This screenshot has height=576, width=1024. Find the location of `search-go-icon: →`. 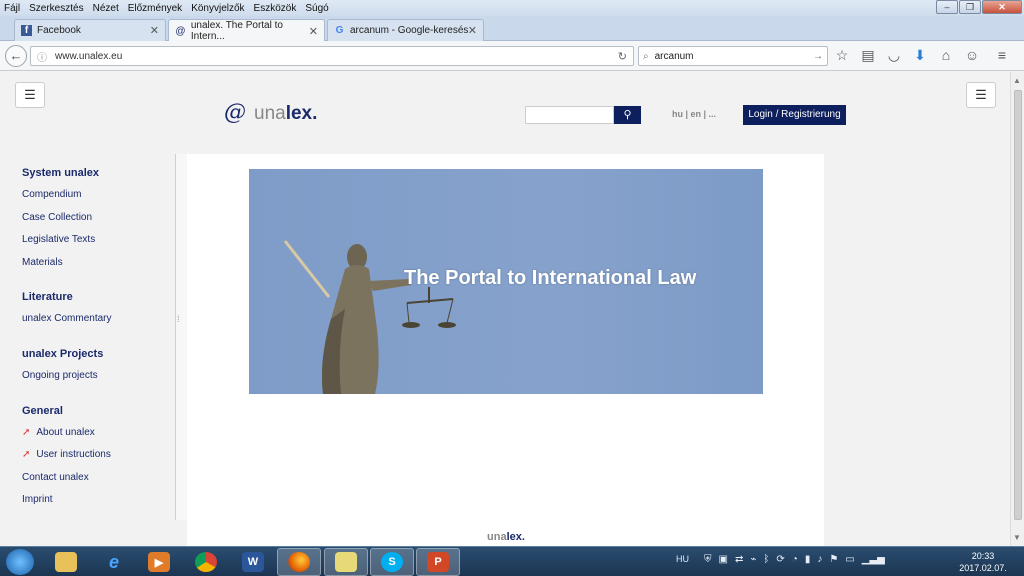

search-go-icon: → is located at coordinates (818, 56).